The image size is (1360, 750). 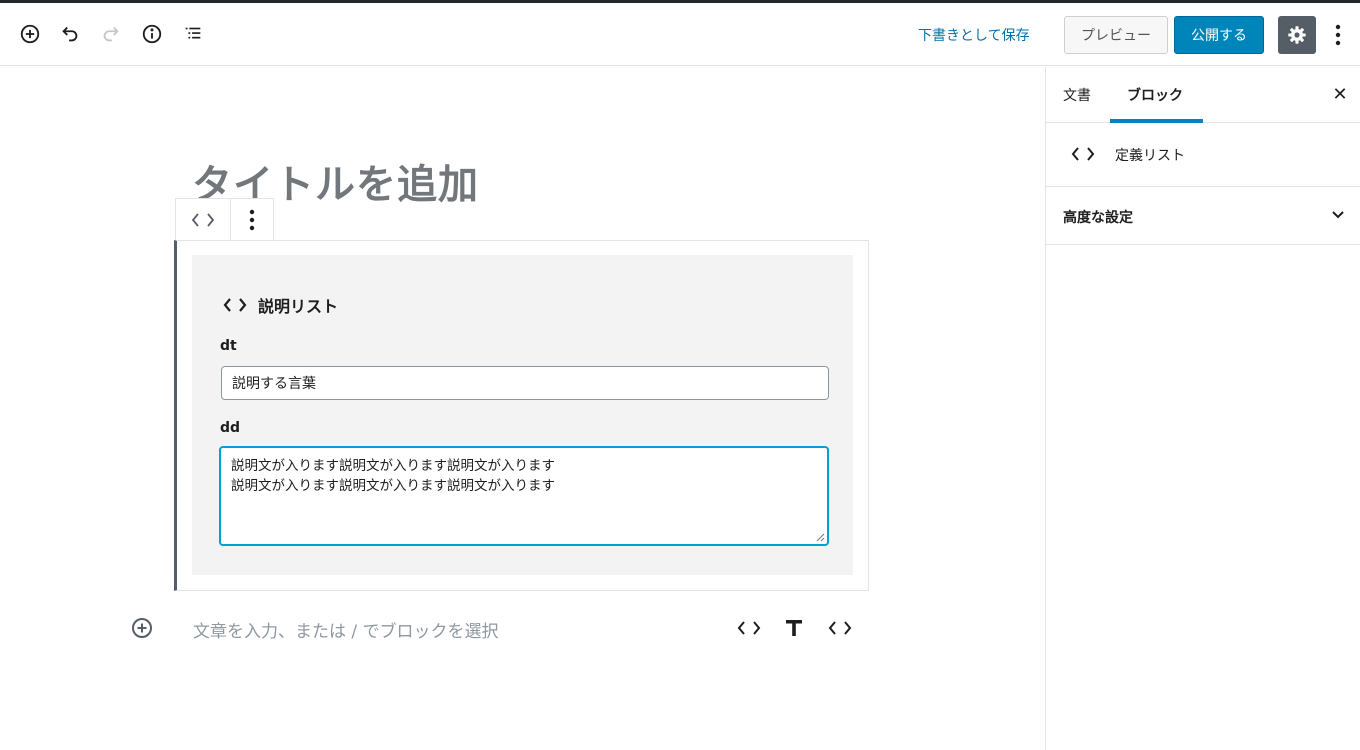 I want to click on list-outline-icon, so click(x=193, y=34).